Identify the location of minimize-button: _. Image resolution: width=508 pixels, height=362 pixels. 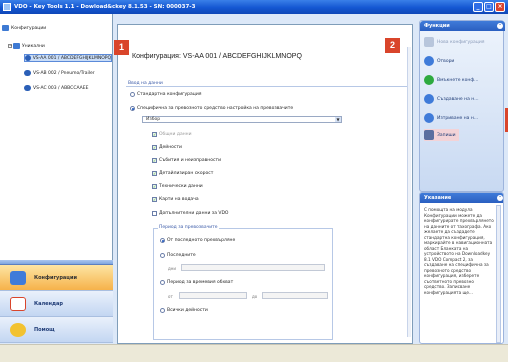
(478, 7).